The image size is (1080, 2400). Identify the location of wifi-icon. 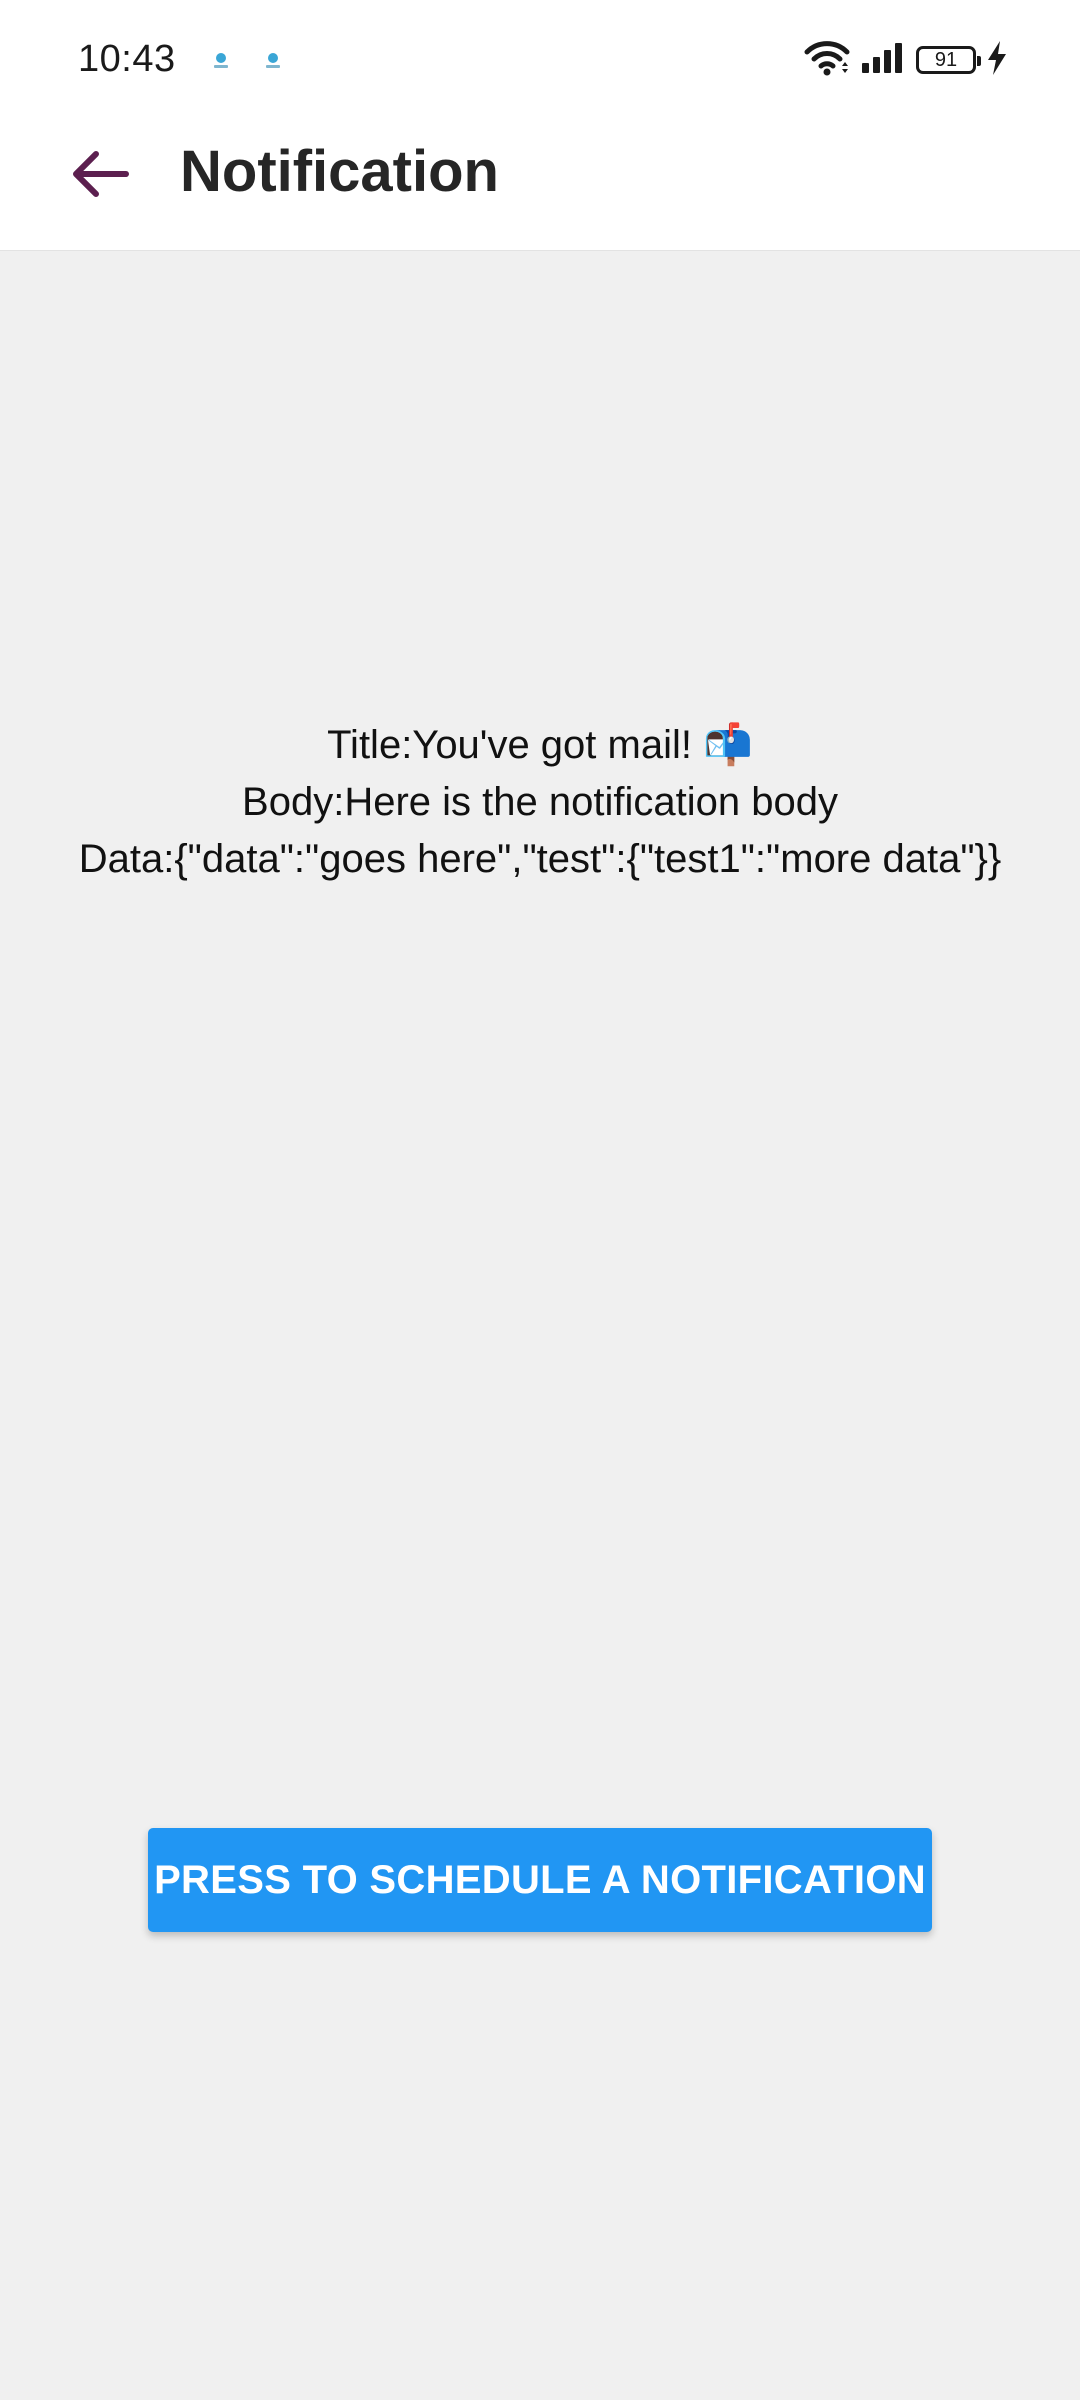
(827, 60).